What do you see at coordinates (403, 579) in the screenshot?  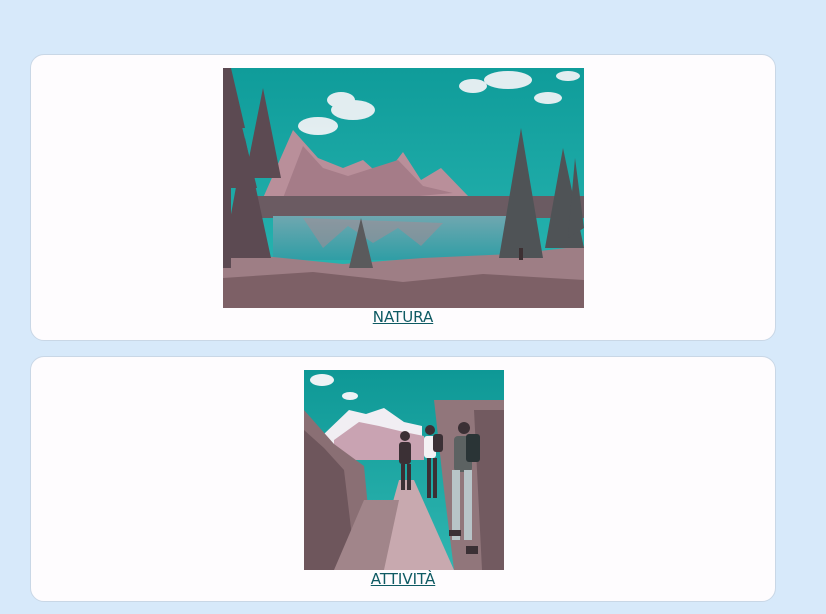 I see `attivita-link: ATTIVITÀ` at bounding box center [403, 579].